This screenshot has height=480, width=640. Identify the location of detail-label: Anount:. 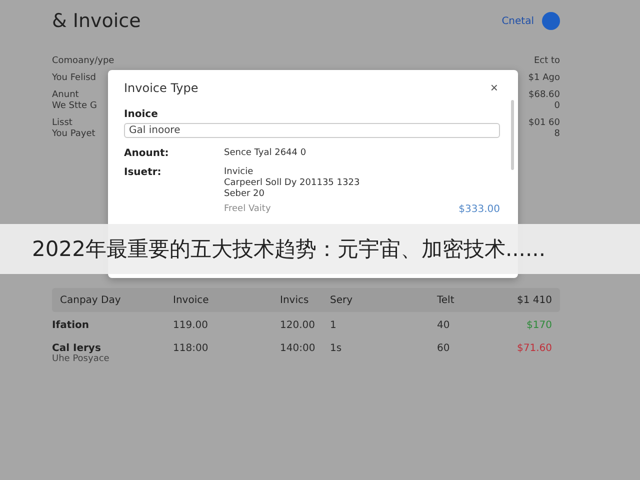
(147, 153).